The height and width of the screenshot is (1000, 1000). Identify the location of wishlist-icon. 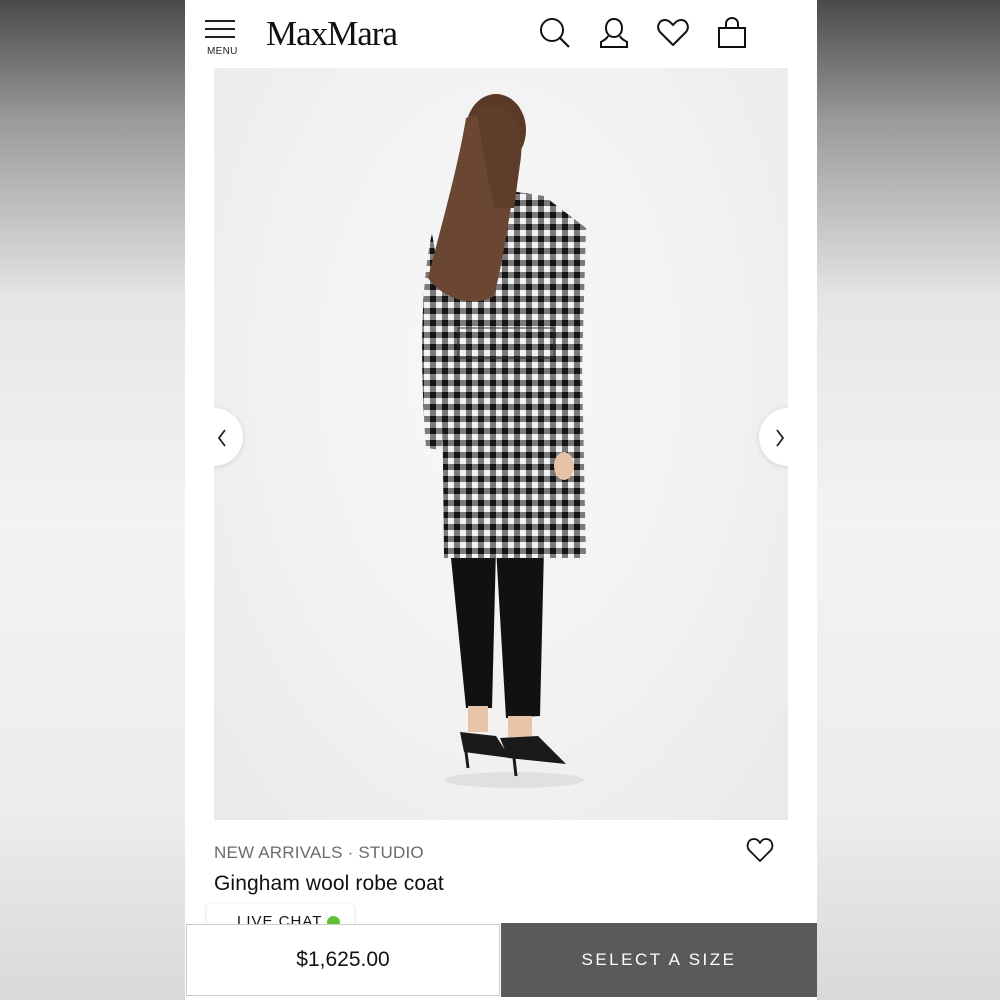
(673, 33).